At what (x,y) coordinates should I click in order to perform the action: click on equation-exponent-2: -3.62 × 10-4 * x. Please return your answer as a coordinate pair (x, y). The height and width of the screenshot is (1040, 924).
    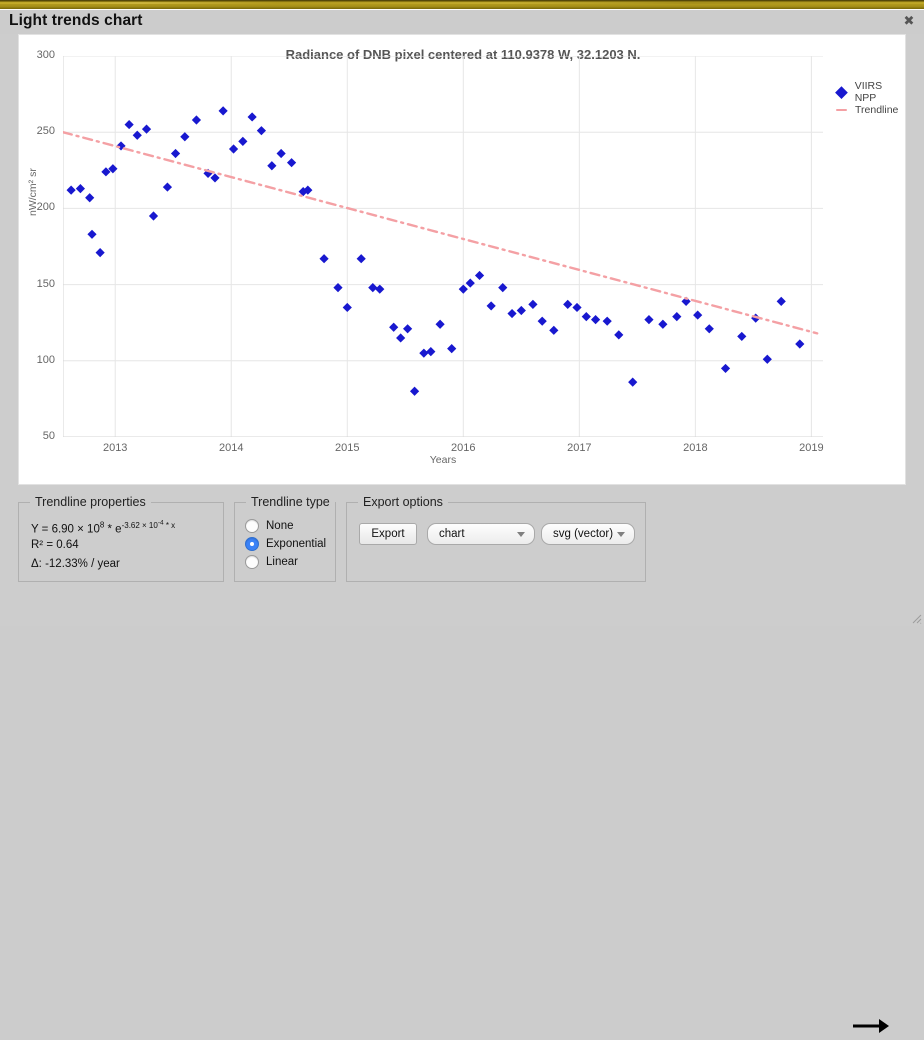
    Looking at the image, I should click on (148, 524).